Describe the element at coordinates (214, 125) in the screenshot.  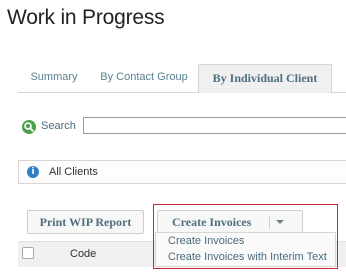
I see `search-input` at that location.